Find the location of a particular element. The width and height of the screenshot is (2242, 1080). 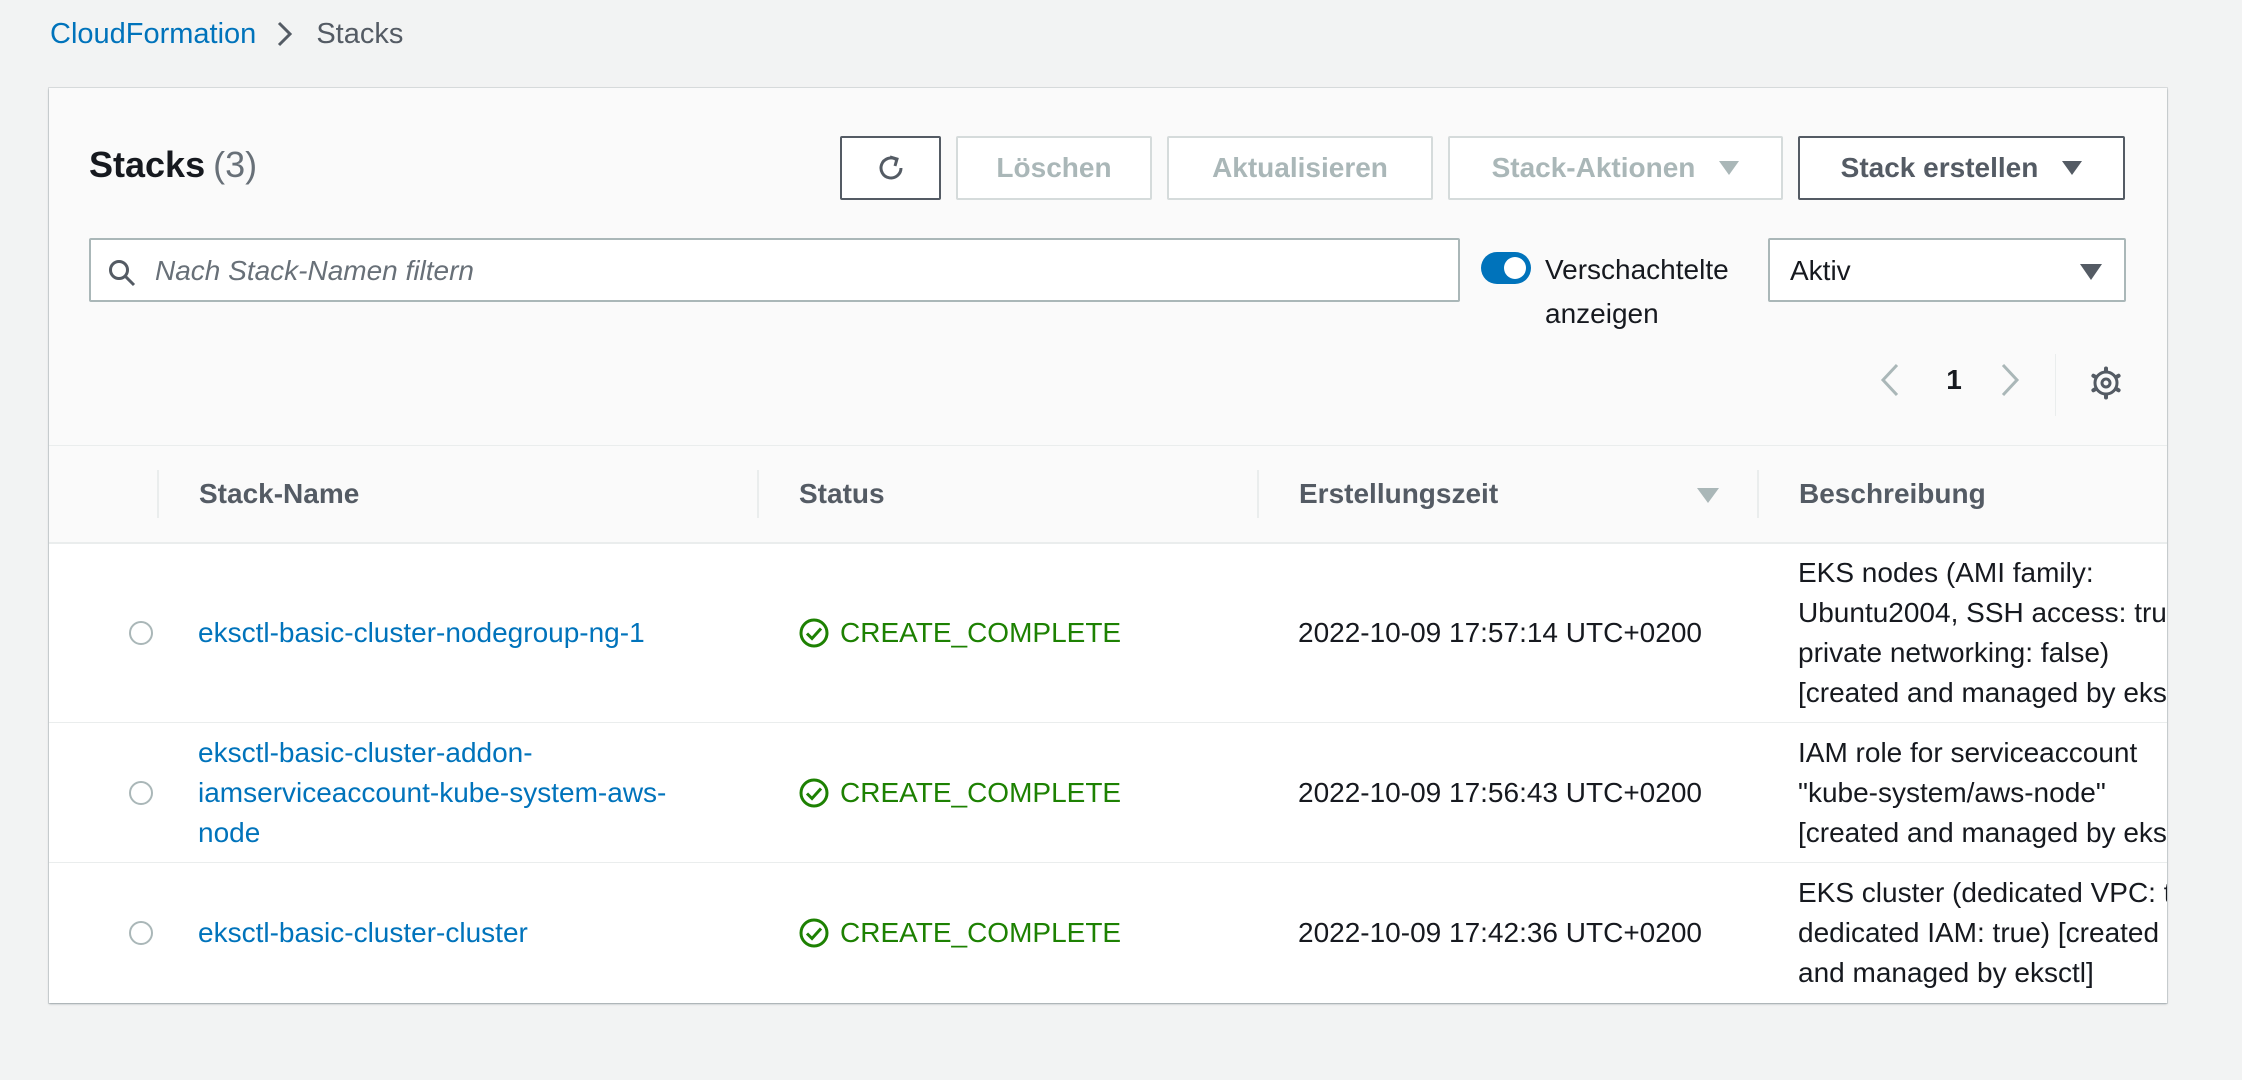

page-title: Stacks (3) is located at coordinates (173, 165).